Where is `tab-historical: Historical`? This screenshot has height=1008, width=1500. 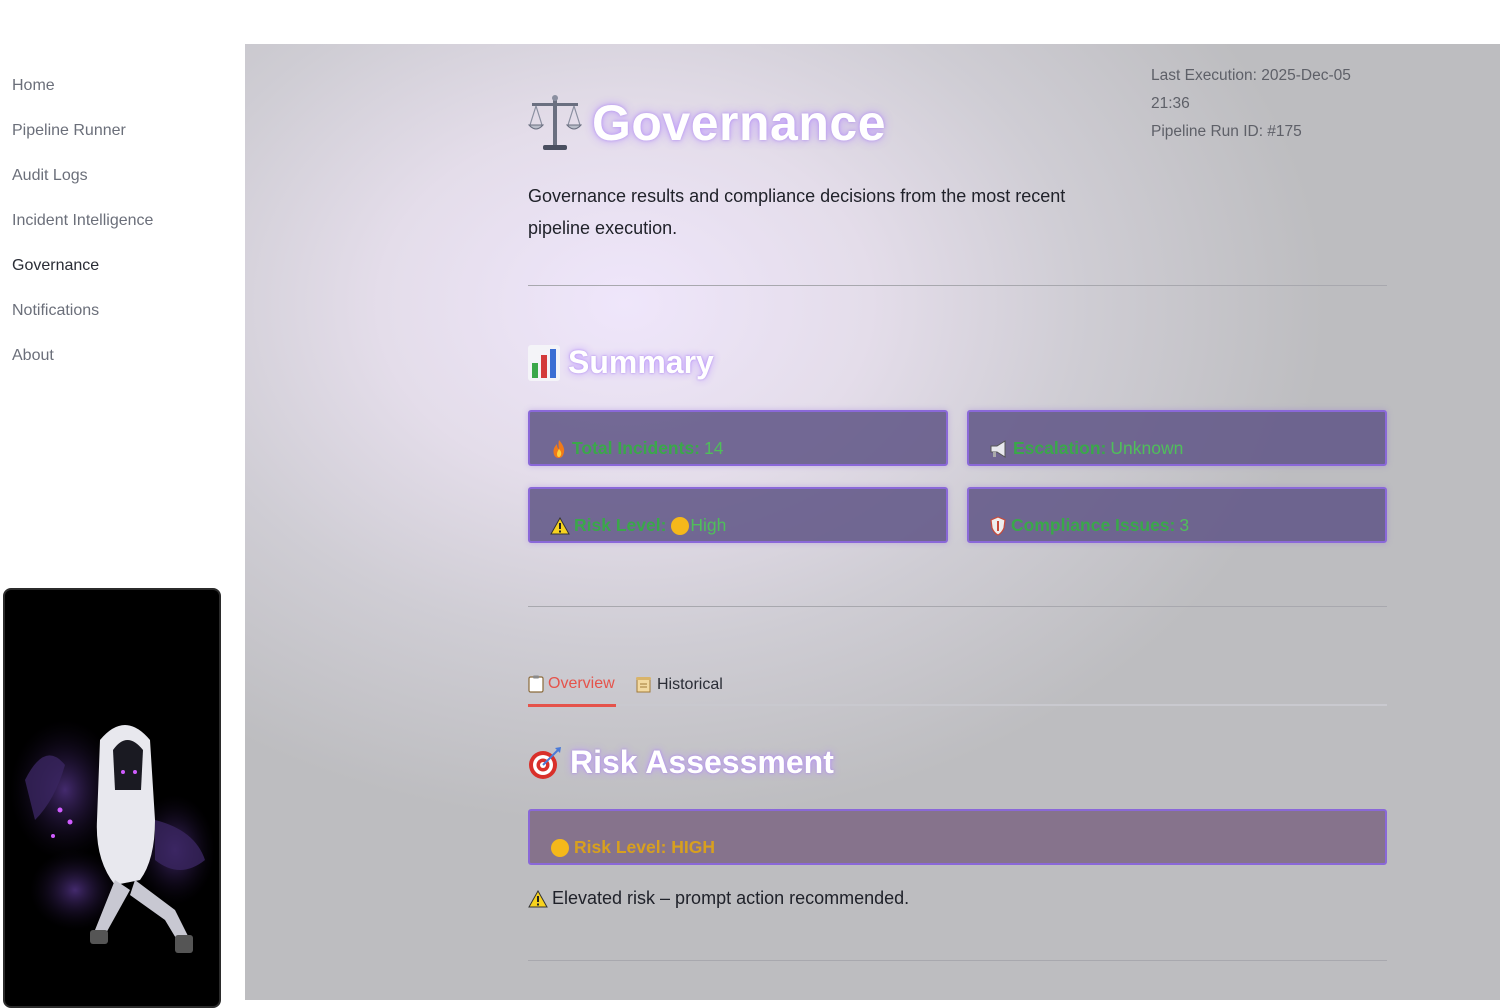
tab-historical: Historical is located at coordinates (679, 685).